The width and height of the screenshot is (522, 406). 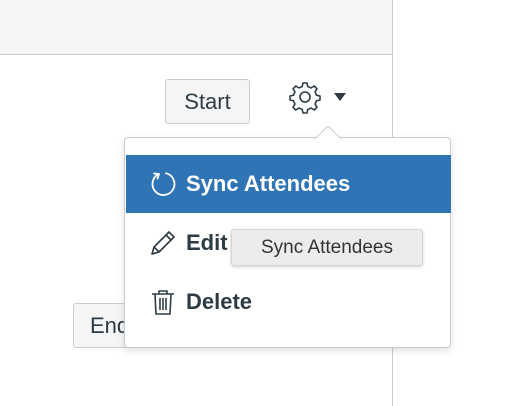 What do you see at coordinates (163, 302) in the screenshot?
I see `trash-icon` at bounding box center [163, 302].